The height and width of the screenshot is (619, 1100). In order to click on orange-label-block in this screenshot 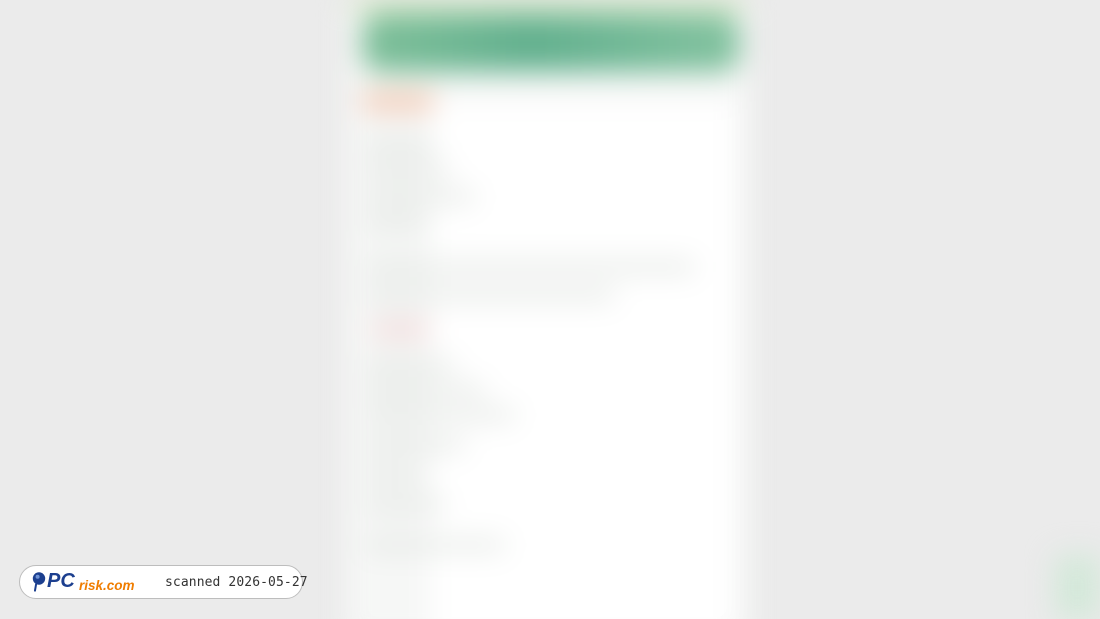, I will do `click(398, 101)`.